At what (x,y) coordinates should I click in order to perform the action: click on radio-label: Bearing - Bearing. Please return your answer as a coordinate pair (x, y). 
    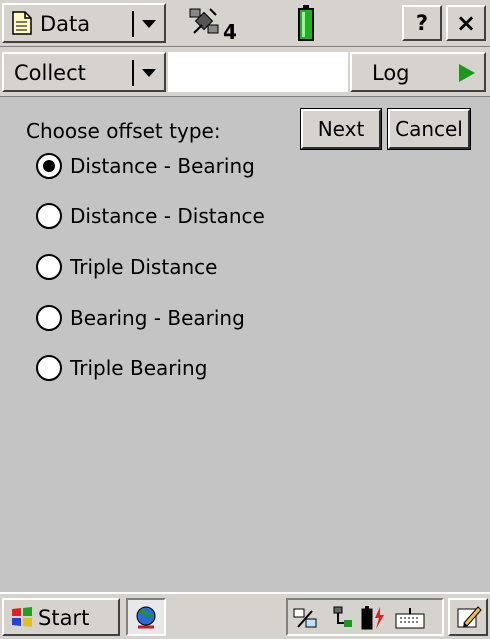
    Looking at the image, I should click on (157, 318).